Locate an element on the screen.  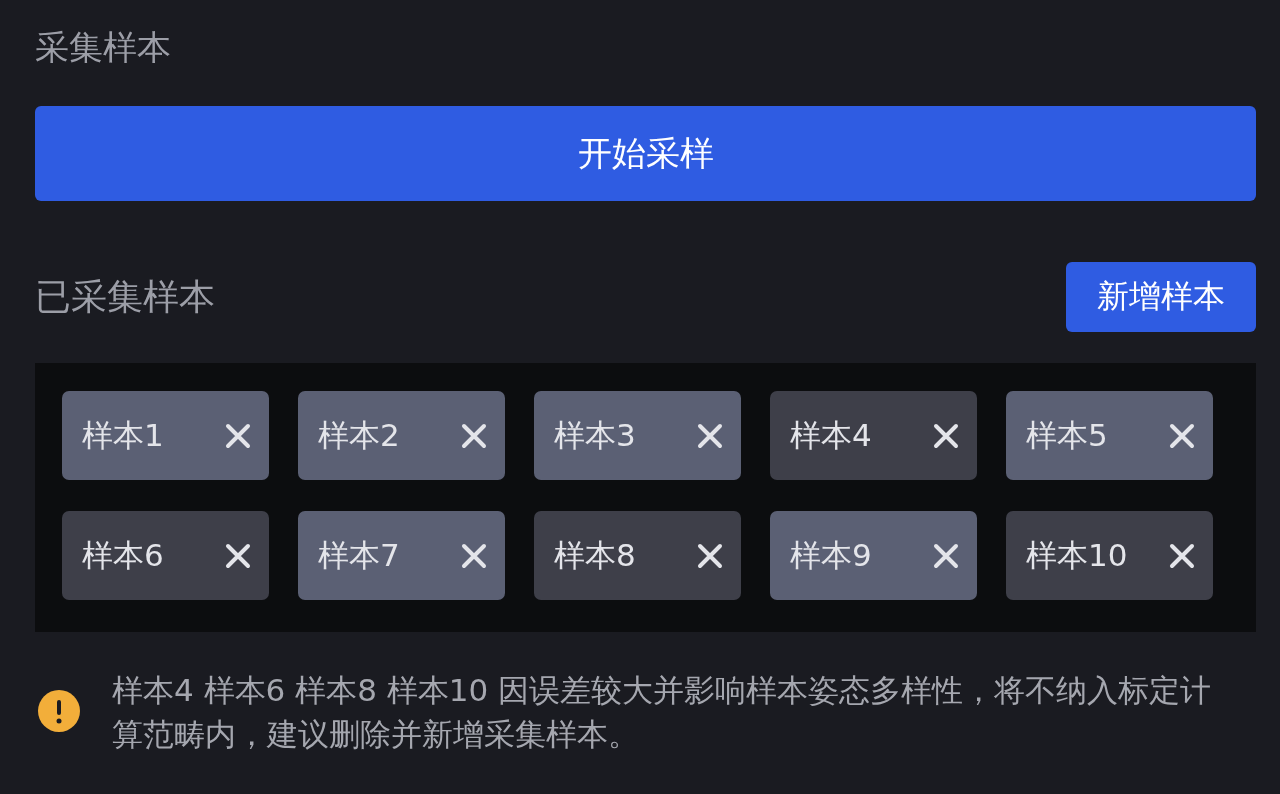
sample-label: 样本4 is located at coordinates (831, 435).